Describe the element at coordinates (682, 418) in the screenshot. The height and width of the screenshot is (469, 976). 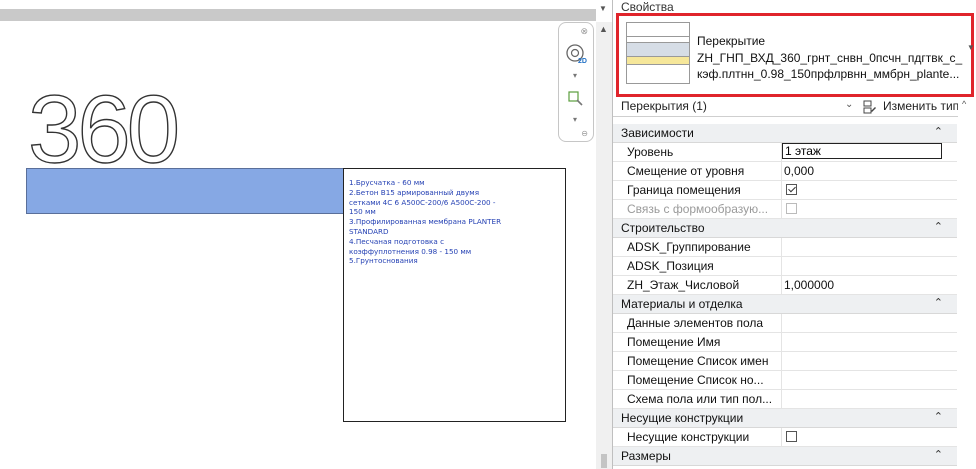
I see `property-group-title: Несущие конструкции` at that location.